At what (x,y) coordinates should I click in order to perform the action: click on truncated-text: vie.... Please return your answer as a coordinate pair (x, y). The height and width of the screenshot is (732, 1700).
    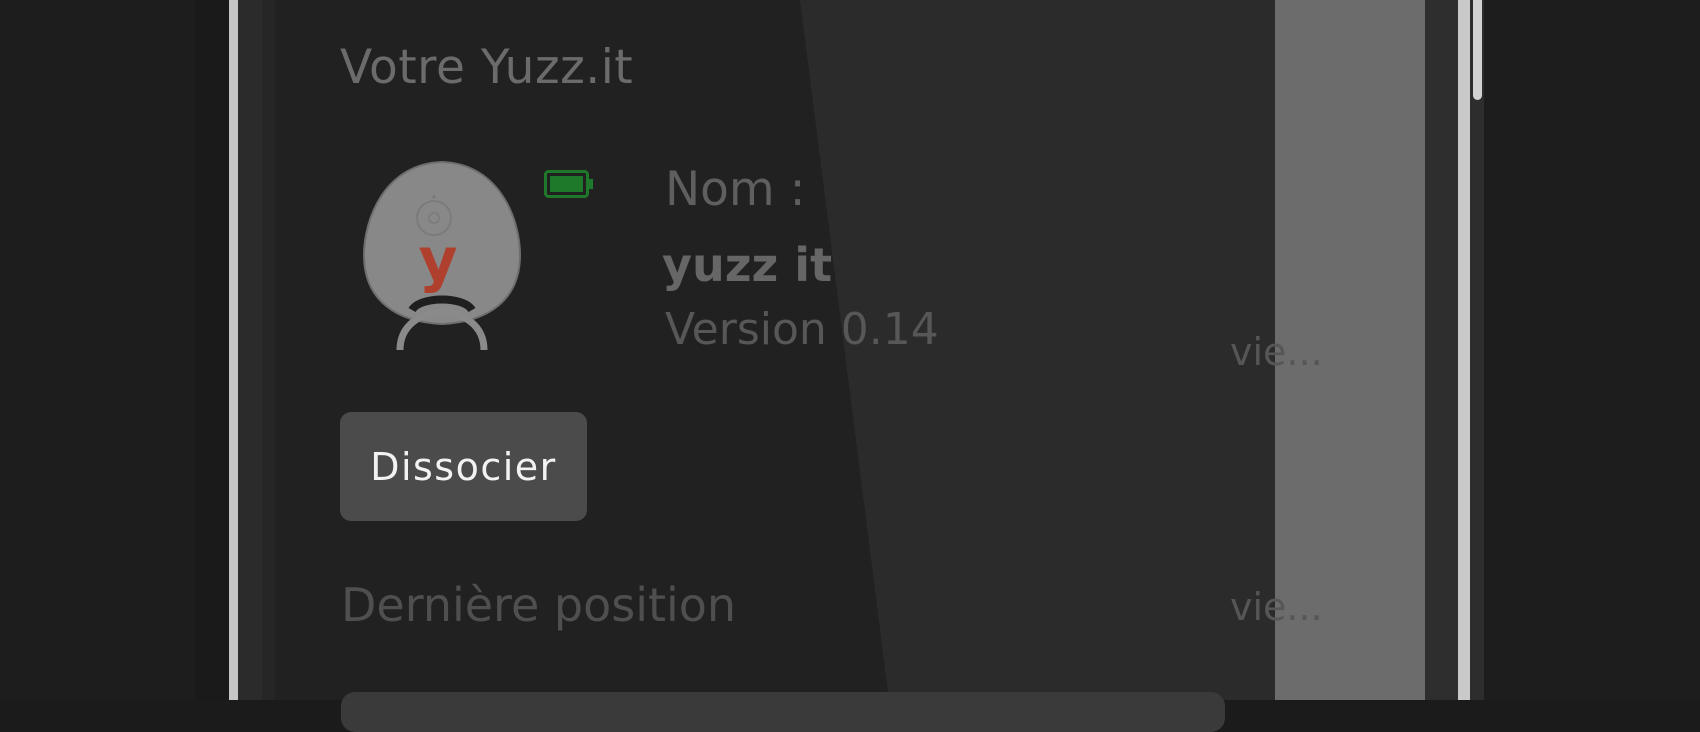
    Looking at the image, I should click on (1276, 352).